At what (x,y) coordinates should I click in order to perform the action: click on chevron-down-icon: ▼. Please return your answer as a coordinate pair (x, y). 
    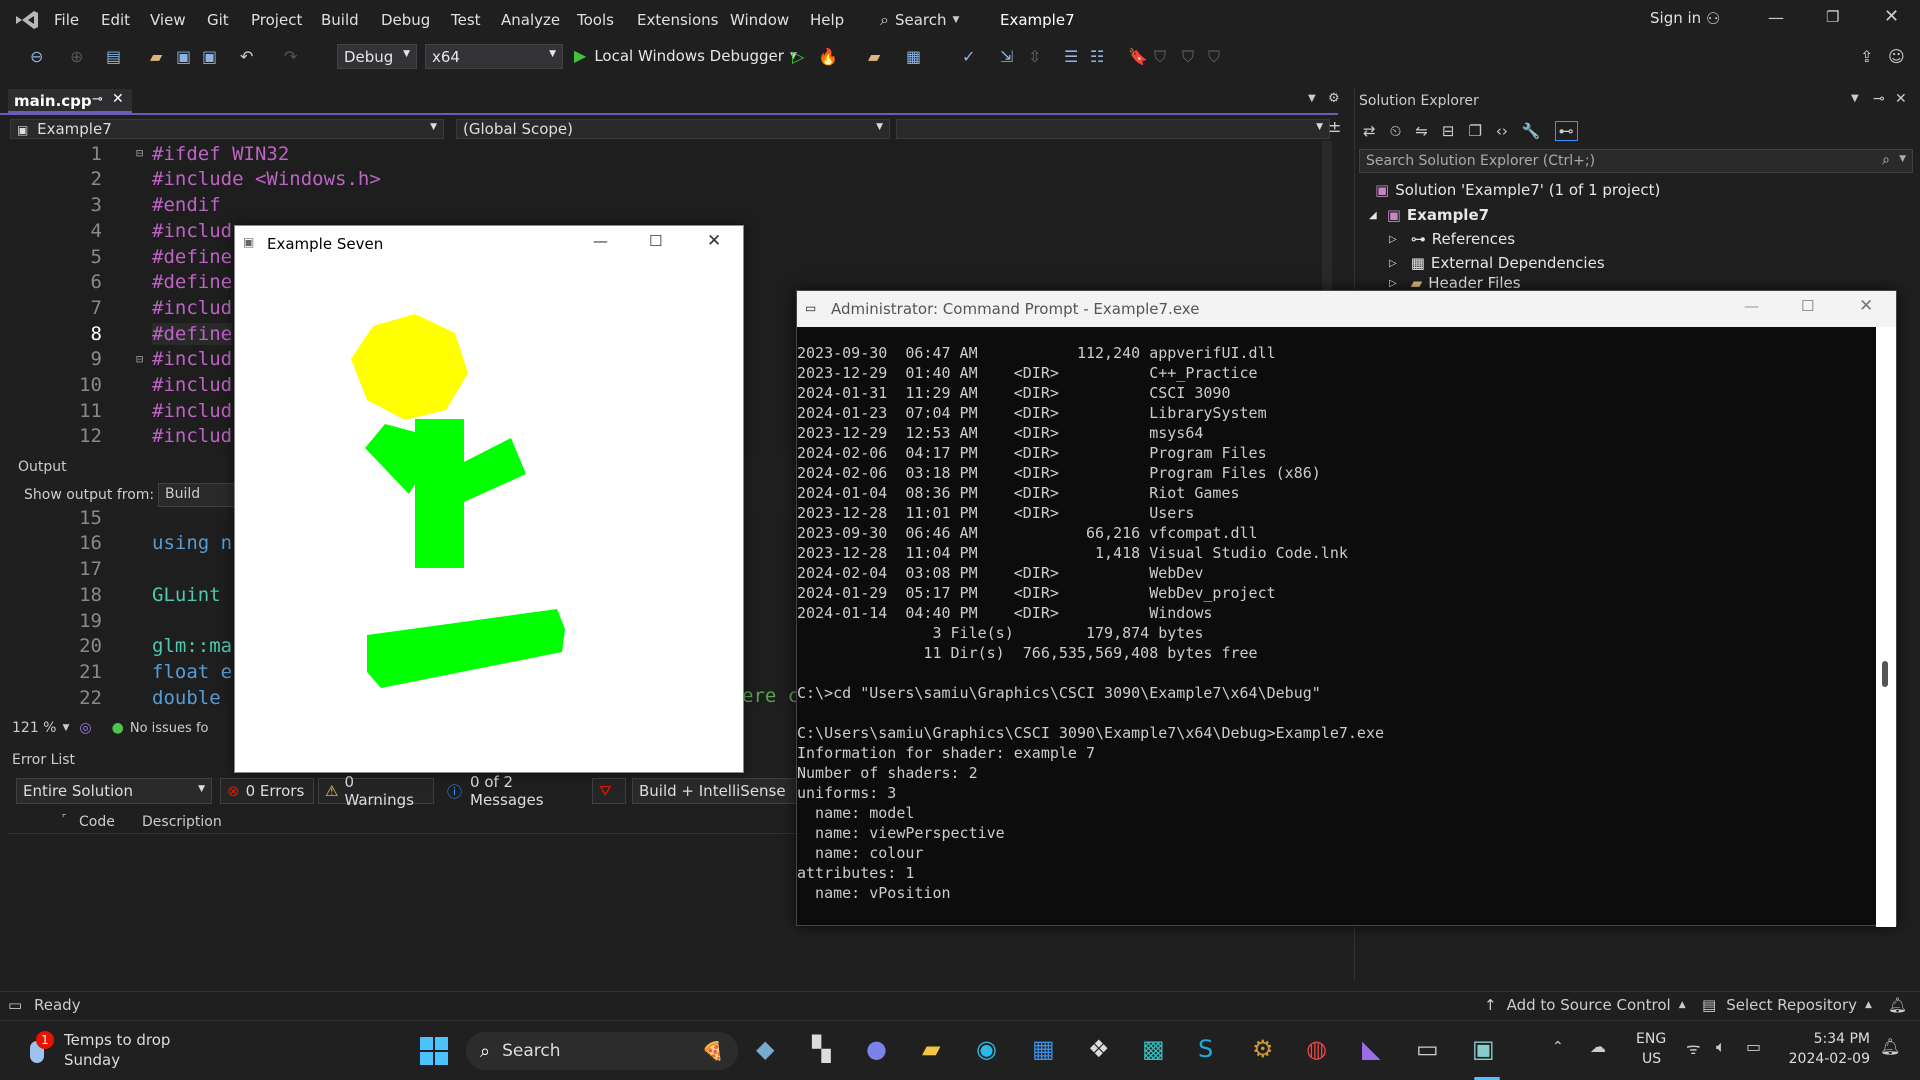
    Looking at the image, I should click on (1855, 98).